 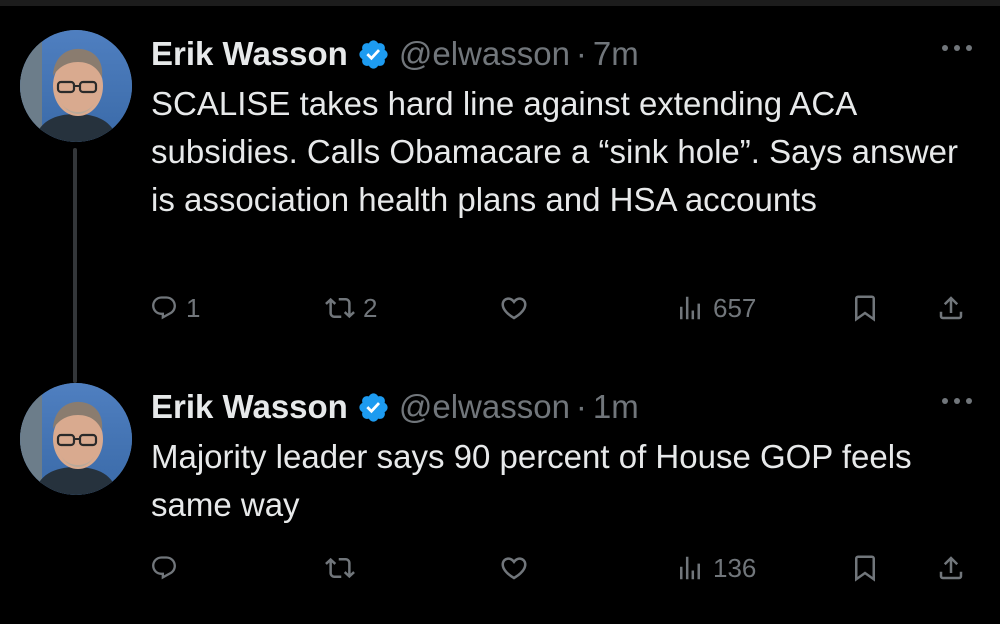 What do you see at coordinates (616, 407) in the screenshot?
I see `timestamp: 1m` at bounding box center [616, 407].